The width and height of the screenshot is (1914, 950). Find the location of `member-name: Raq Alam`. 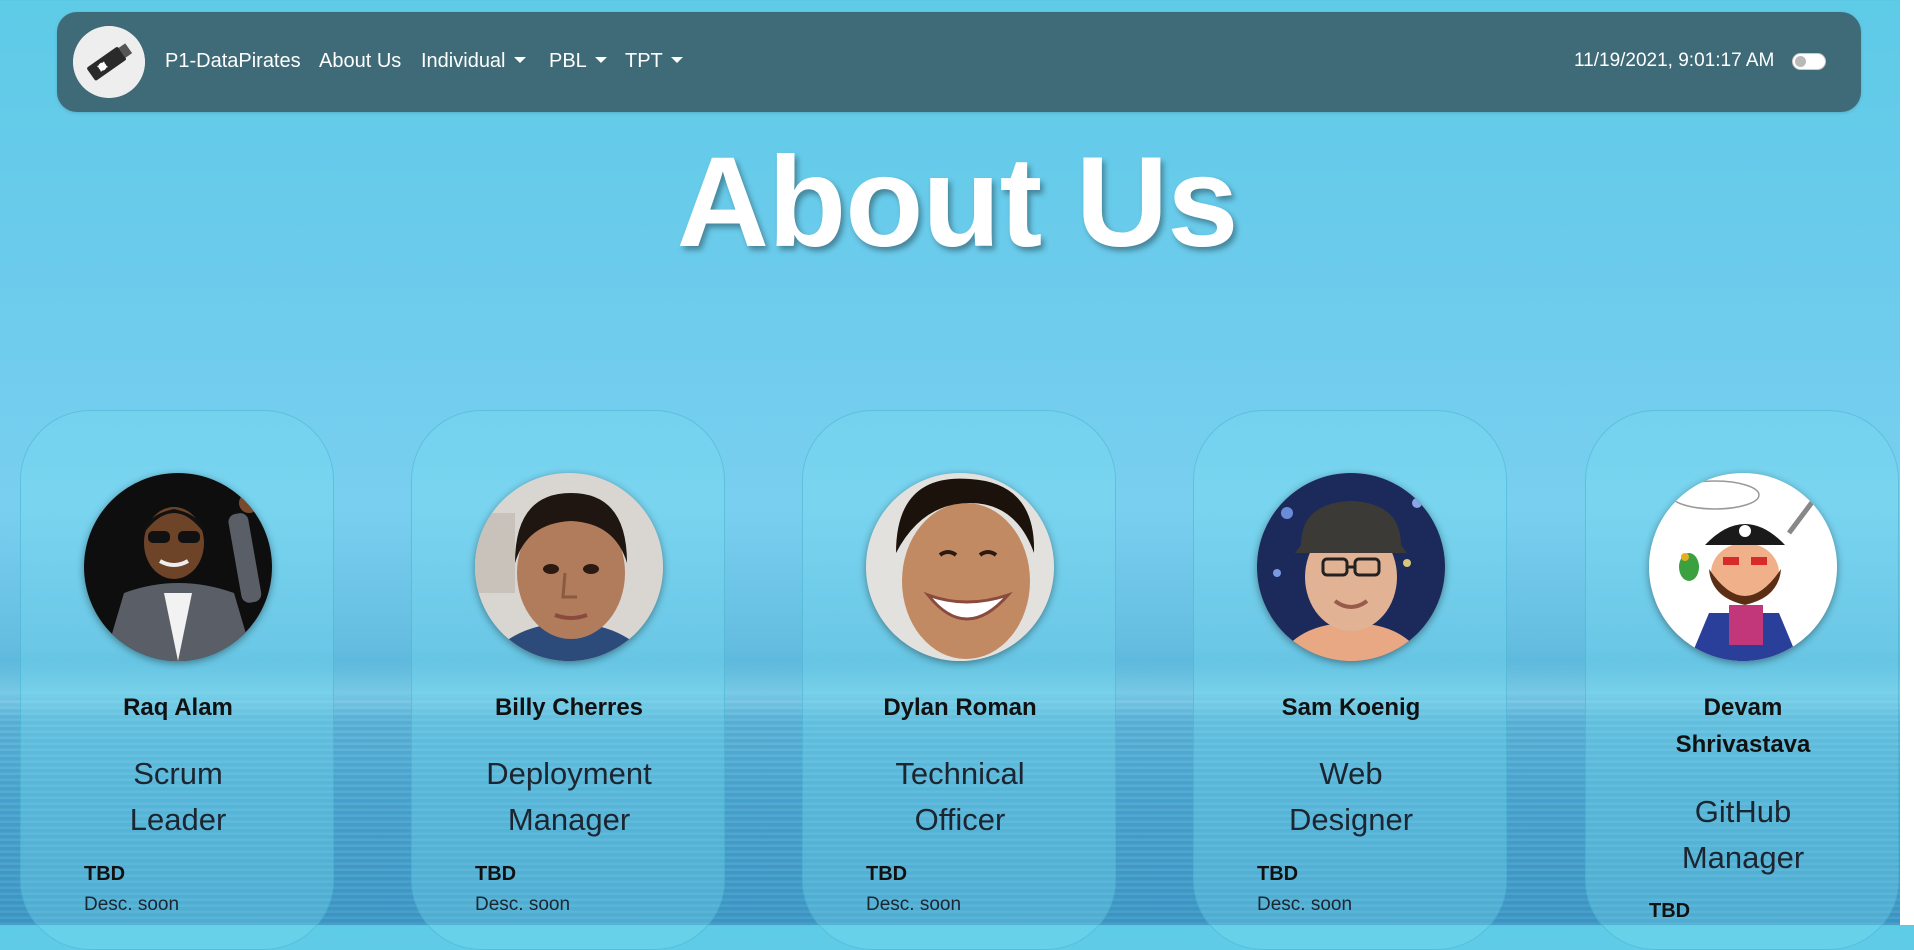

member-name: Raq Alam is located at coordinates (178, 707).